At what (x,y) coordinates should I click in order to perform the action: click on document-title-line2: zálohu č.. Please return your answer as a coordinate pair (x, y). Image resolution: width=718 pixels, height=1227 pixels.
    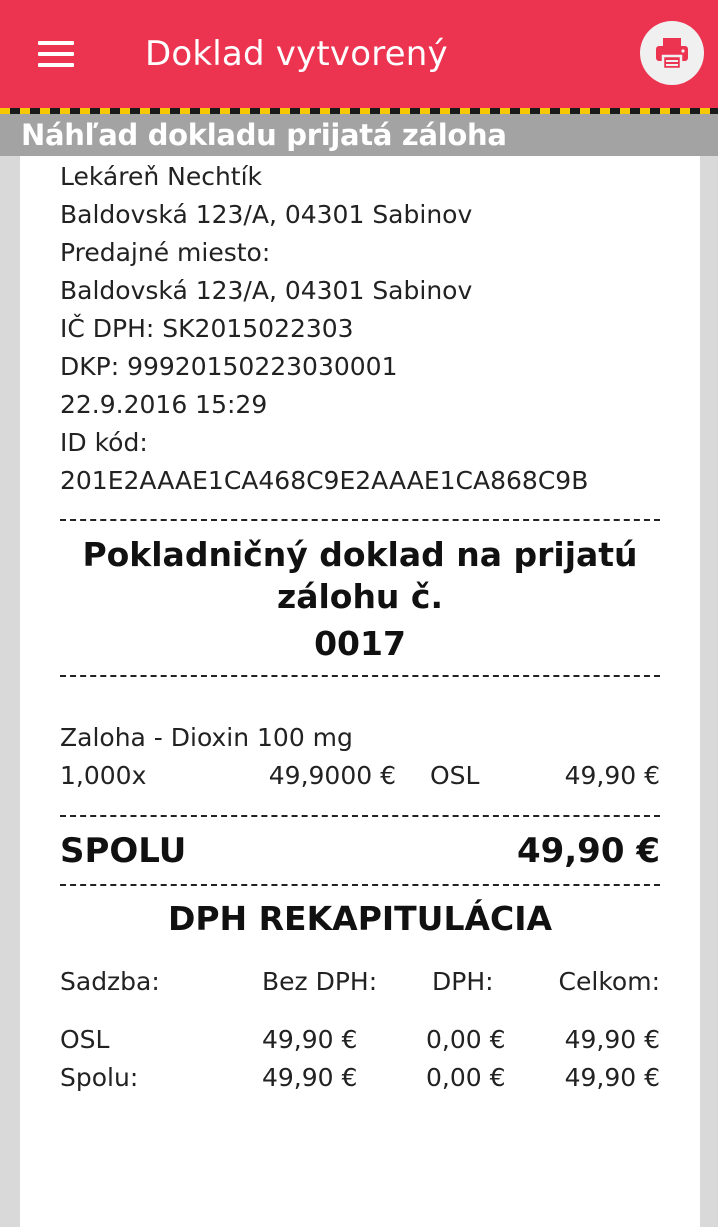
    Looking at the image, I should click on (360, 596).